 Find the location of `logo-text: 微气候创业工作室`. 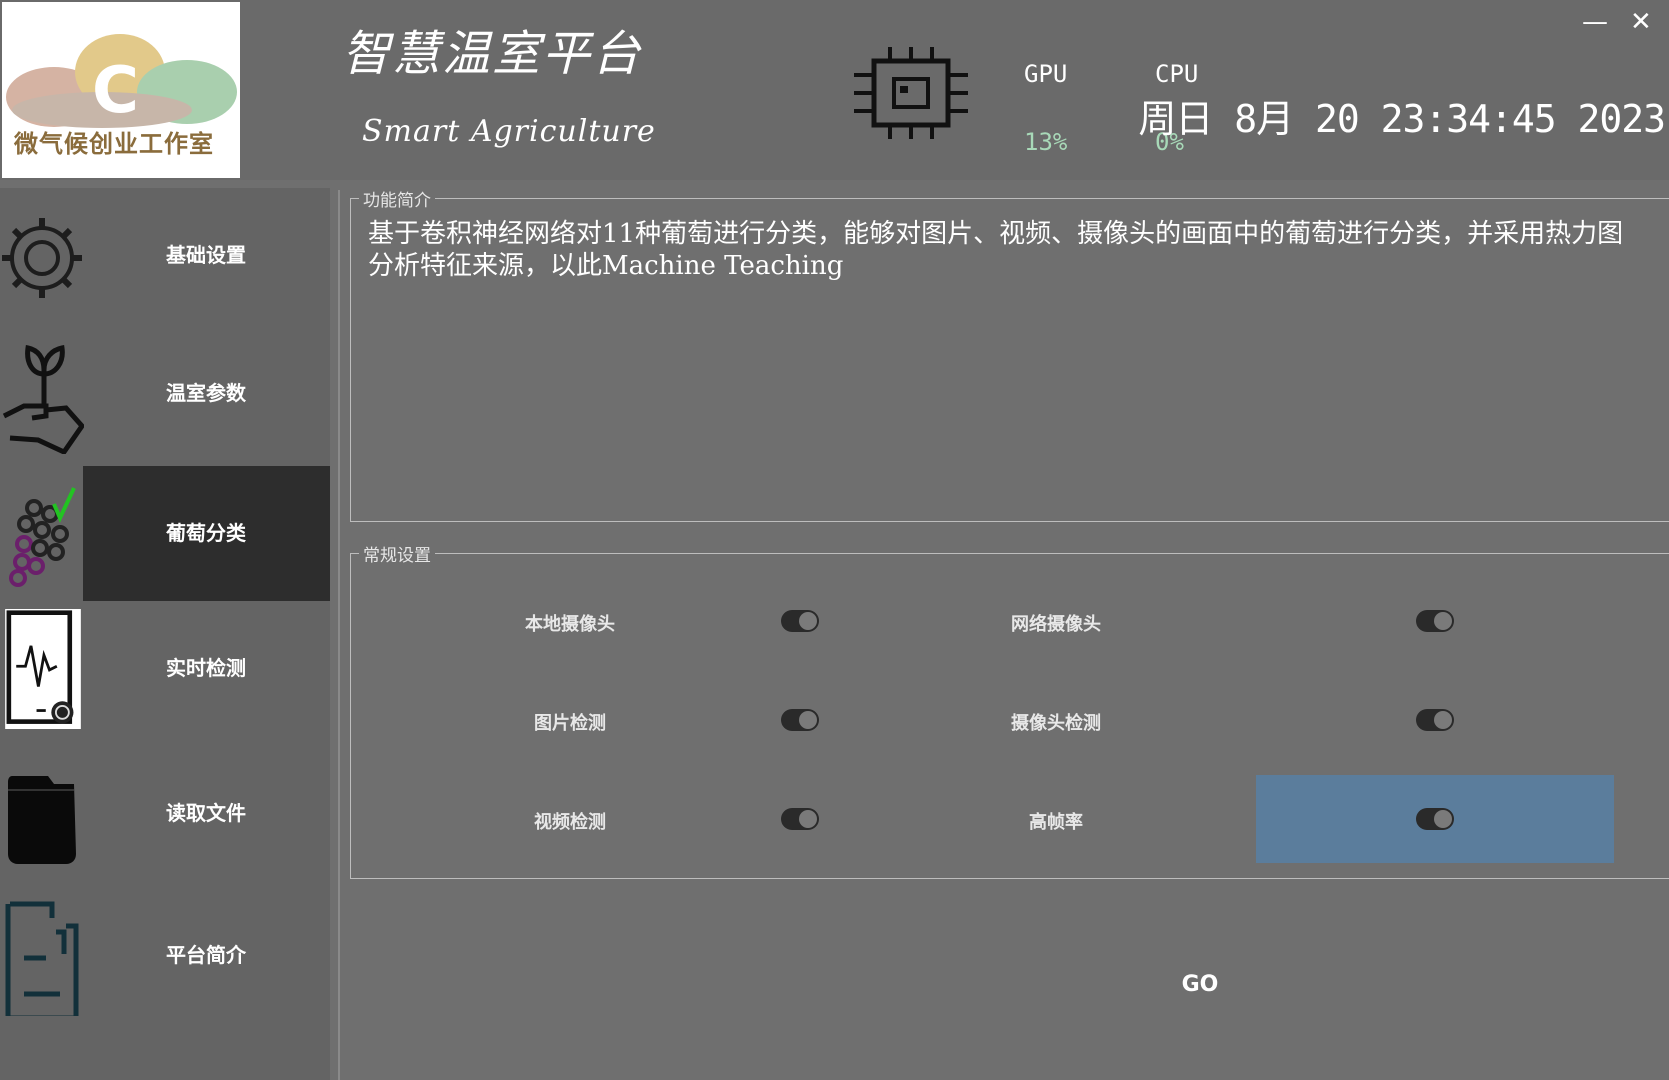

logo-text: 微气候创业工作室 is located at coordinates (114, 144).